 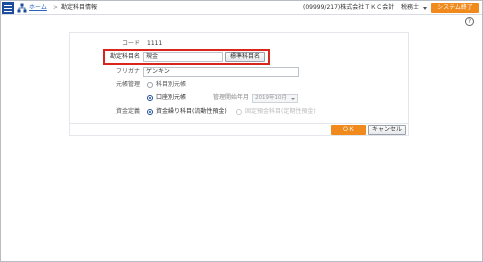 What do you see at coordinates (469, 21) in the screenshot?
I see `help-icon: ?` at bounding box center [469, 21].